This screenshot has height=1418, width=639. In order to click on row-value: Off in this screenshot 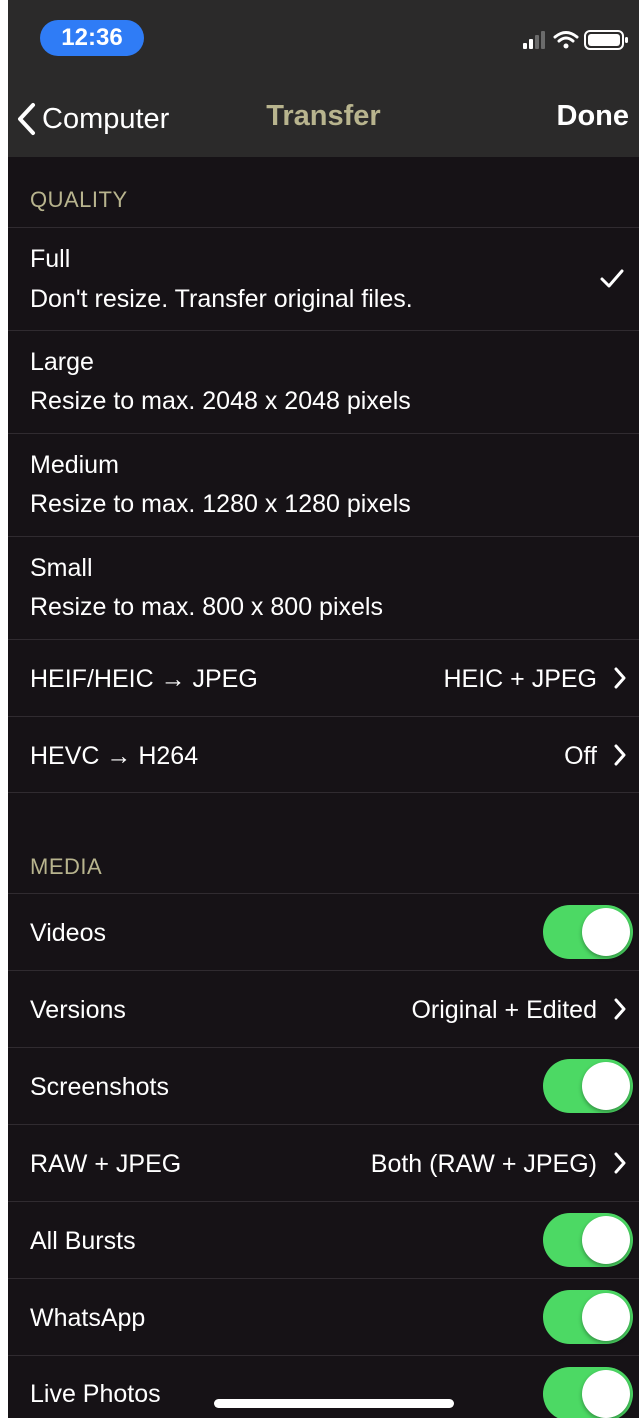, I will do `click(580, 756)`.